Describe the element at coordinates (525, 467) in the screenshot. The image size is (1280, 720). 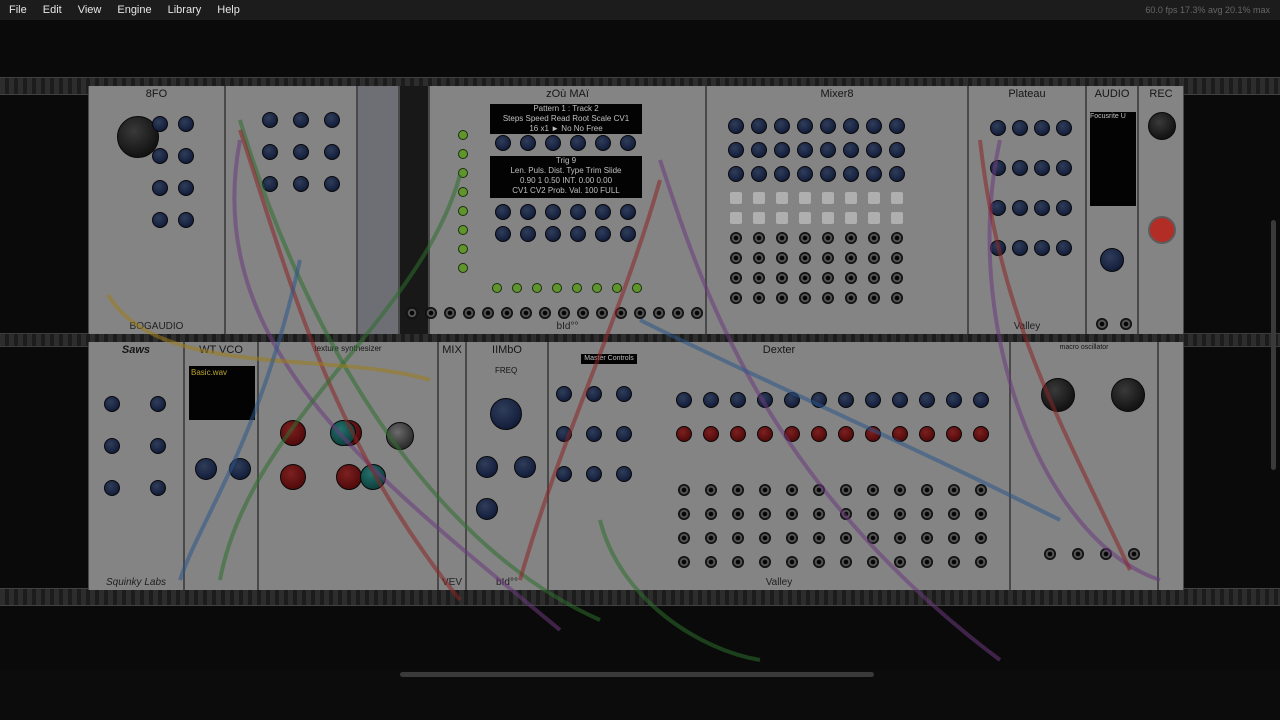
I see `imbo-gain-knob` at that location.